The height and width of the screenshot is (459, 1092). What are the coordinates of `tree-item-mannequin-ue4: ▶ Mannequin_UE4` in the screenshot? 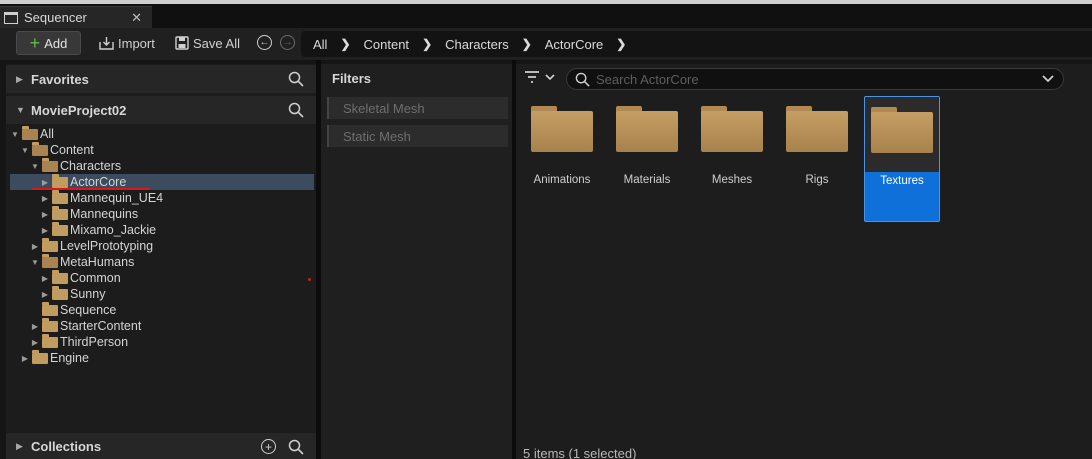 It's located at (162, 197).